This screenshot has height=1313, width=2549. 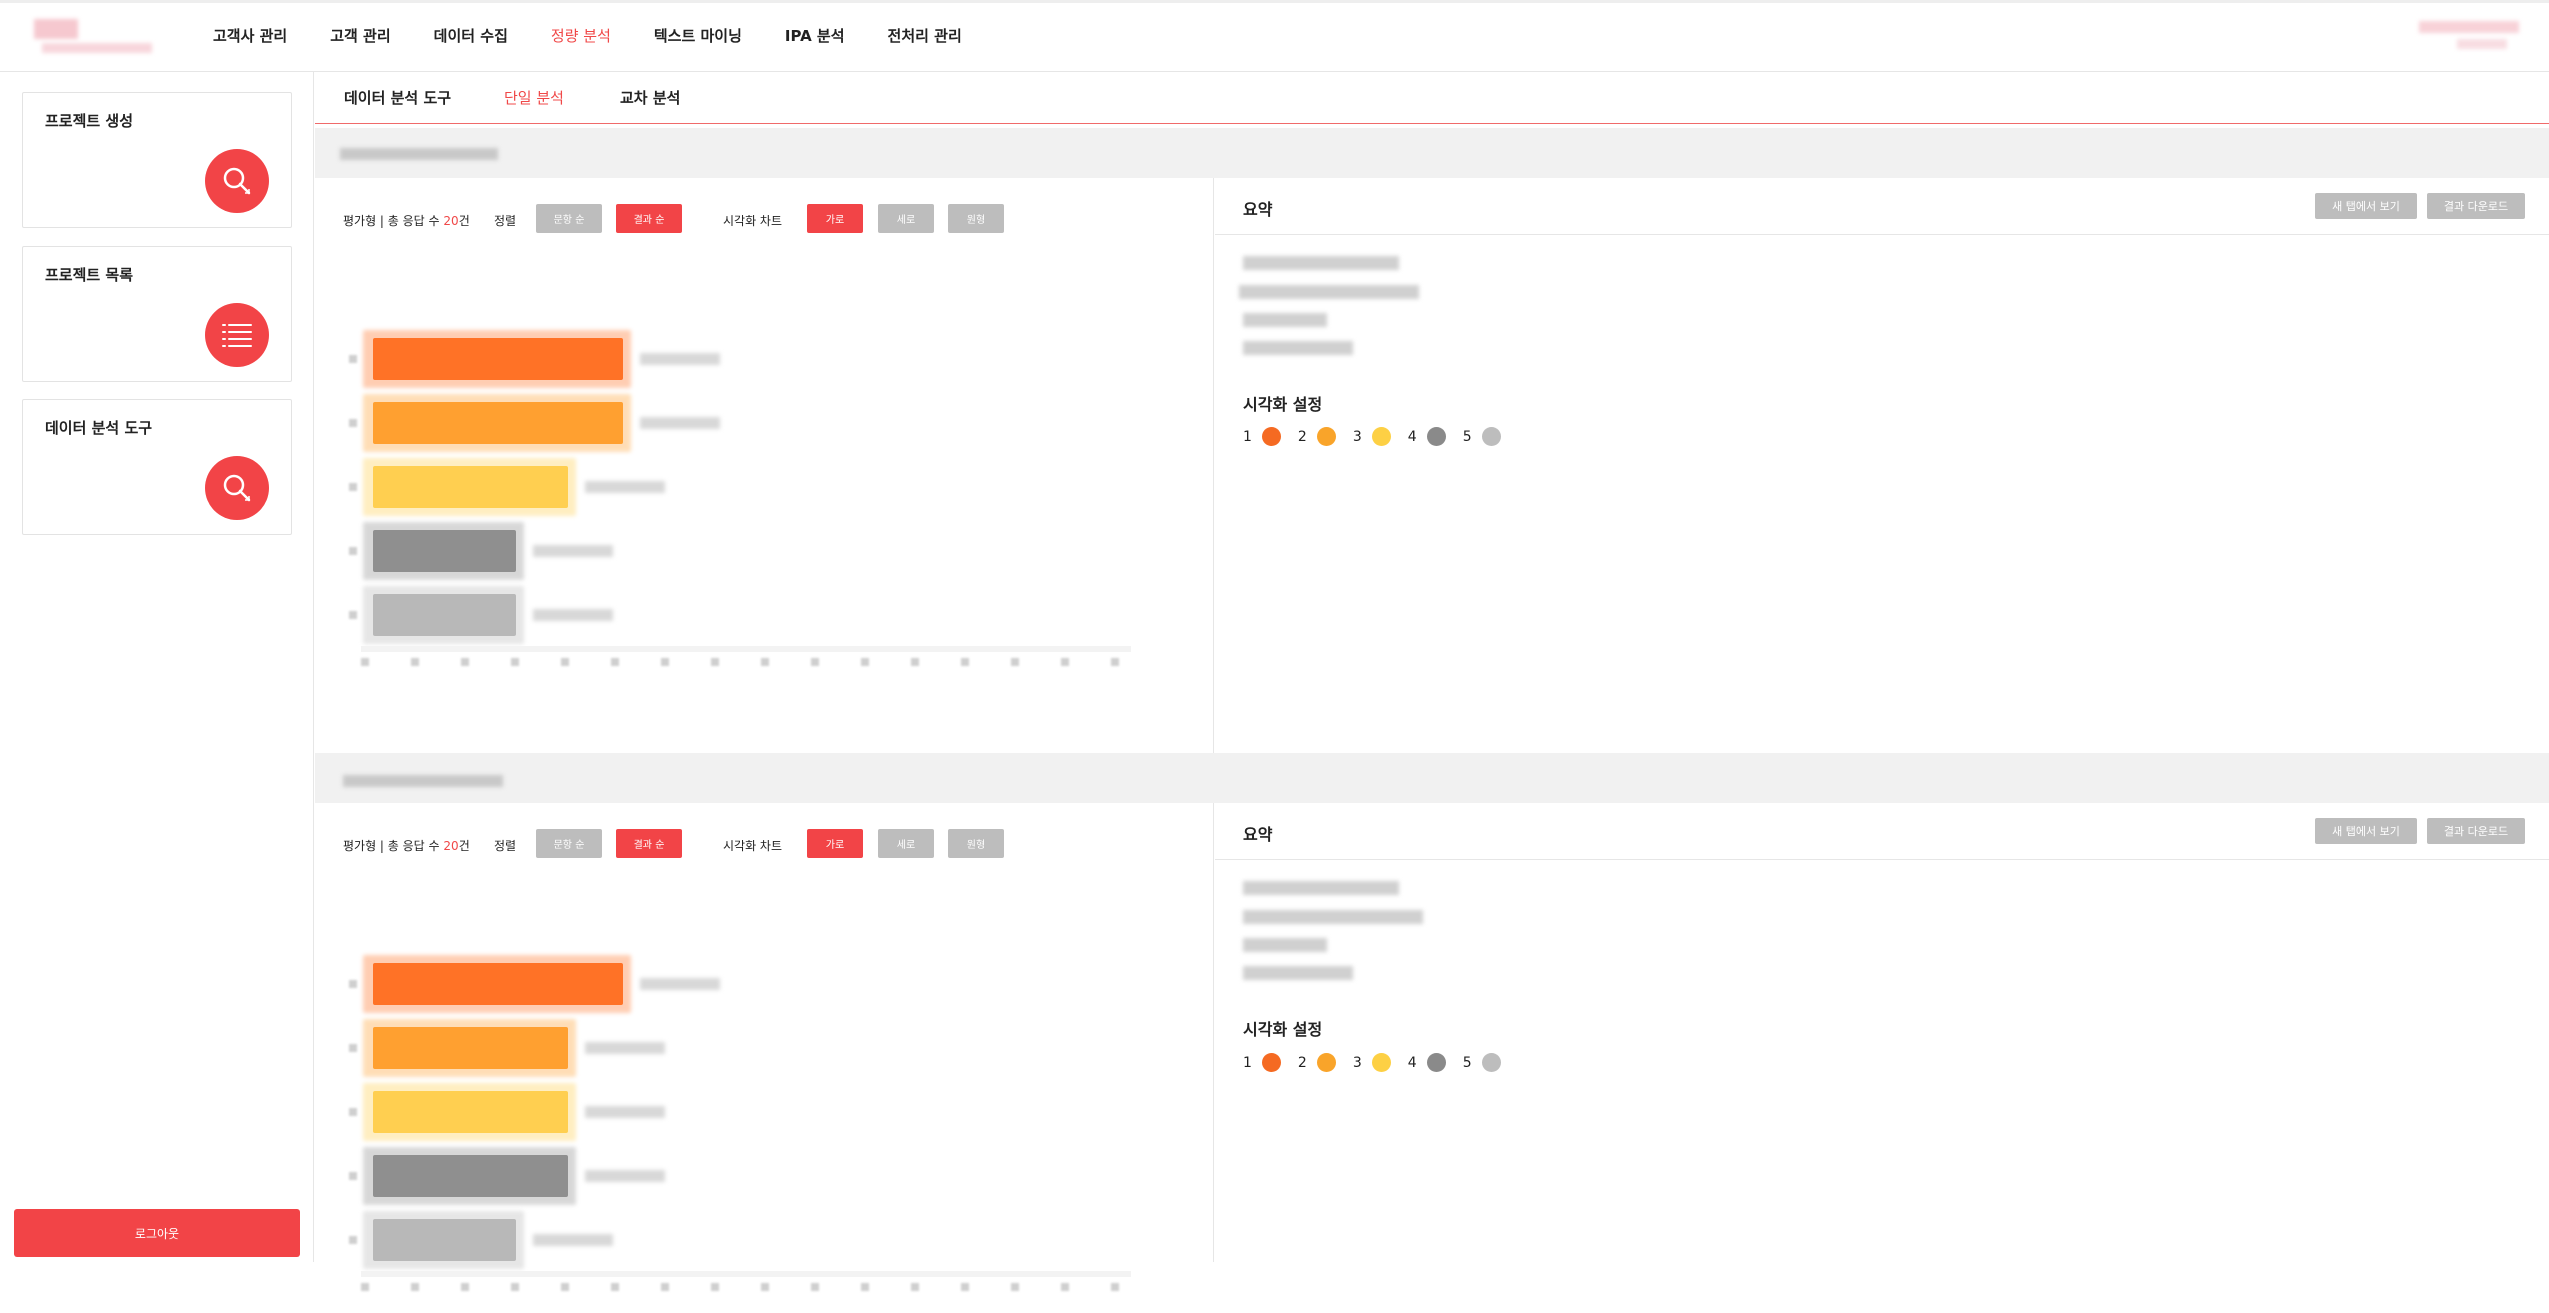 I want to click on nav-item-preprocessing: 전처리 관리, so click(x=925, y=35).